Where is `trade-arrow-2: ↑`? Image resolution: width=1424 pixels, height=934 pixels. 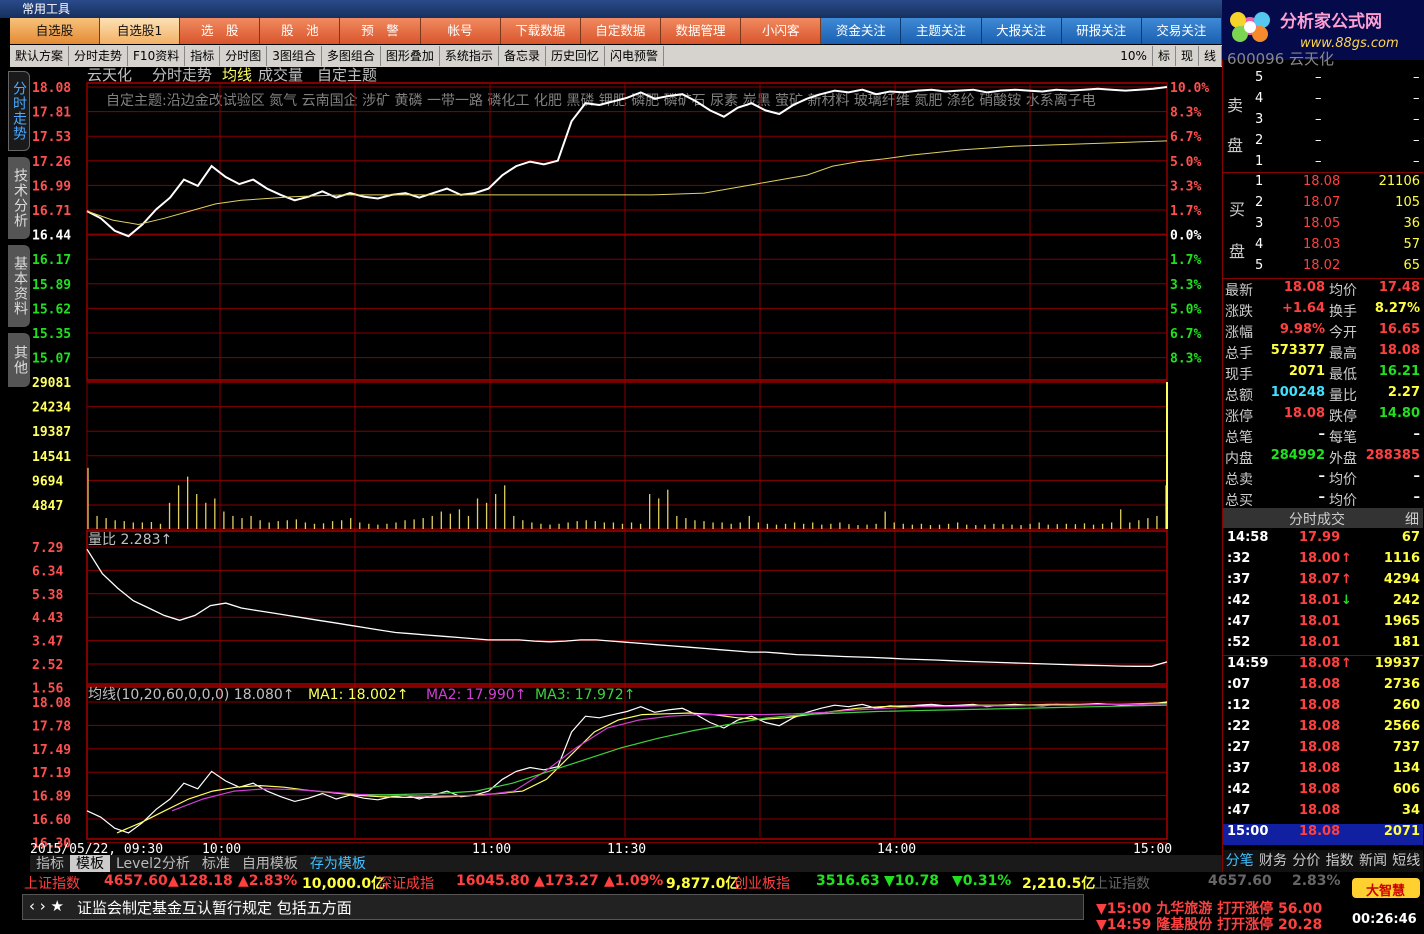
trade-arrow-2: ↑ is located at coordinates (1346, 579).